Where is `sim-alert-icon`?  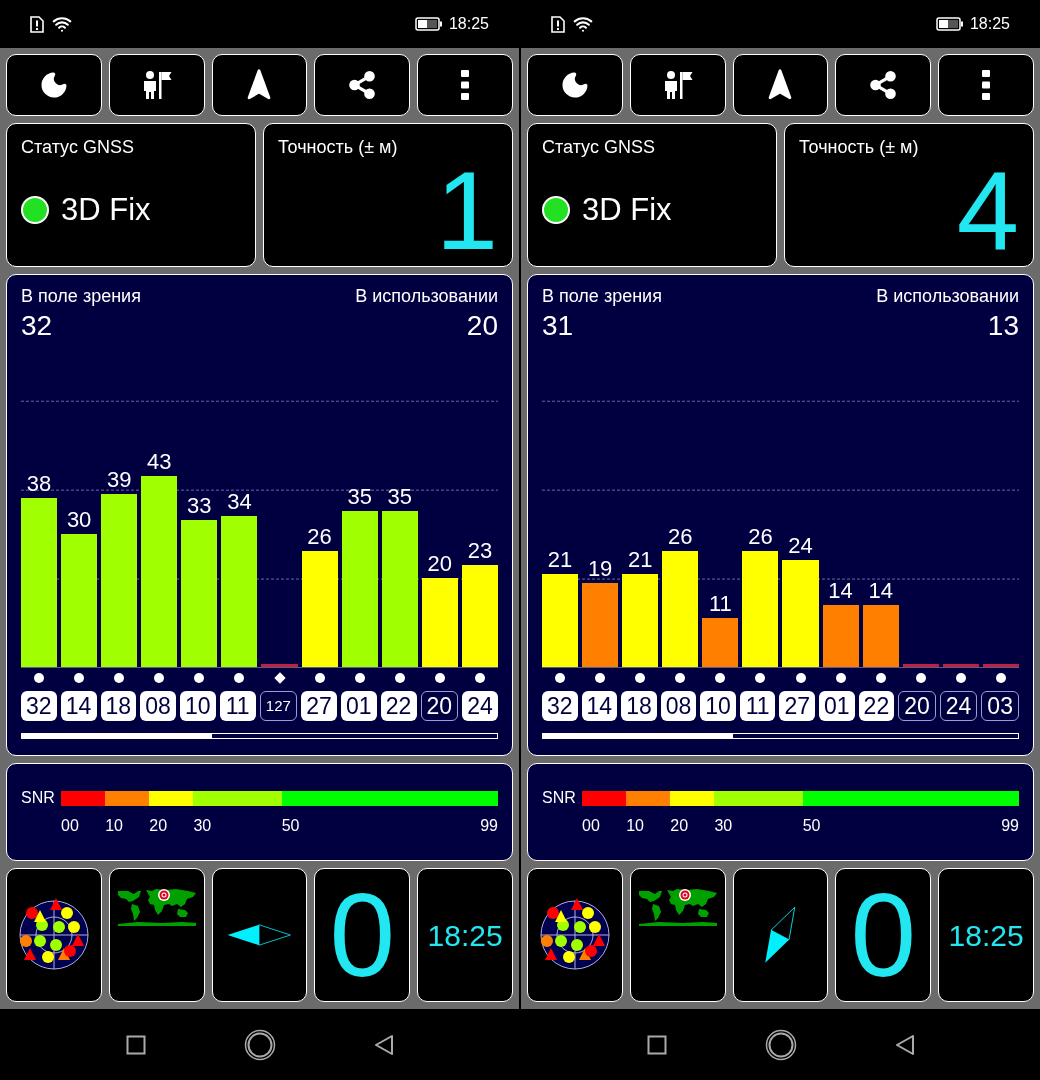
sim-alert-icon is located at coordinates (558, 24).